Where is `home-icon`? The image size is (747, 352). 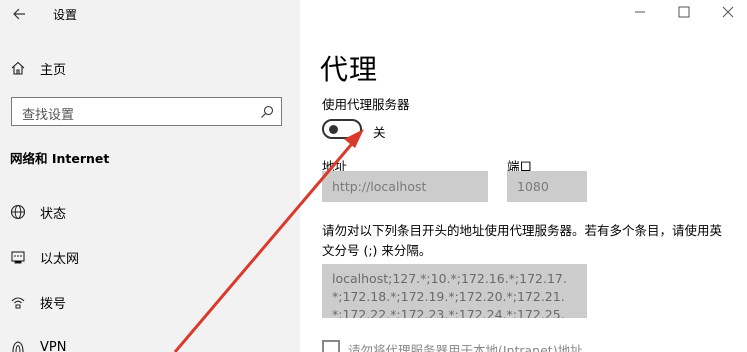
home-icon is located at coordinates (18, 68).